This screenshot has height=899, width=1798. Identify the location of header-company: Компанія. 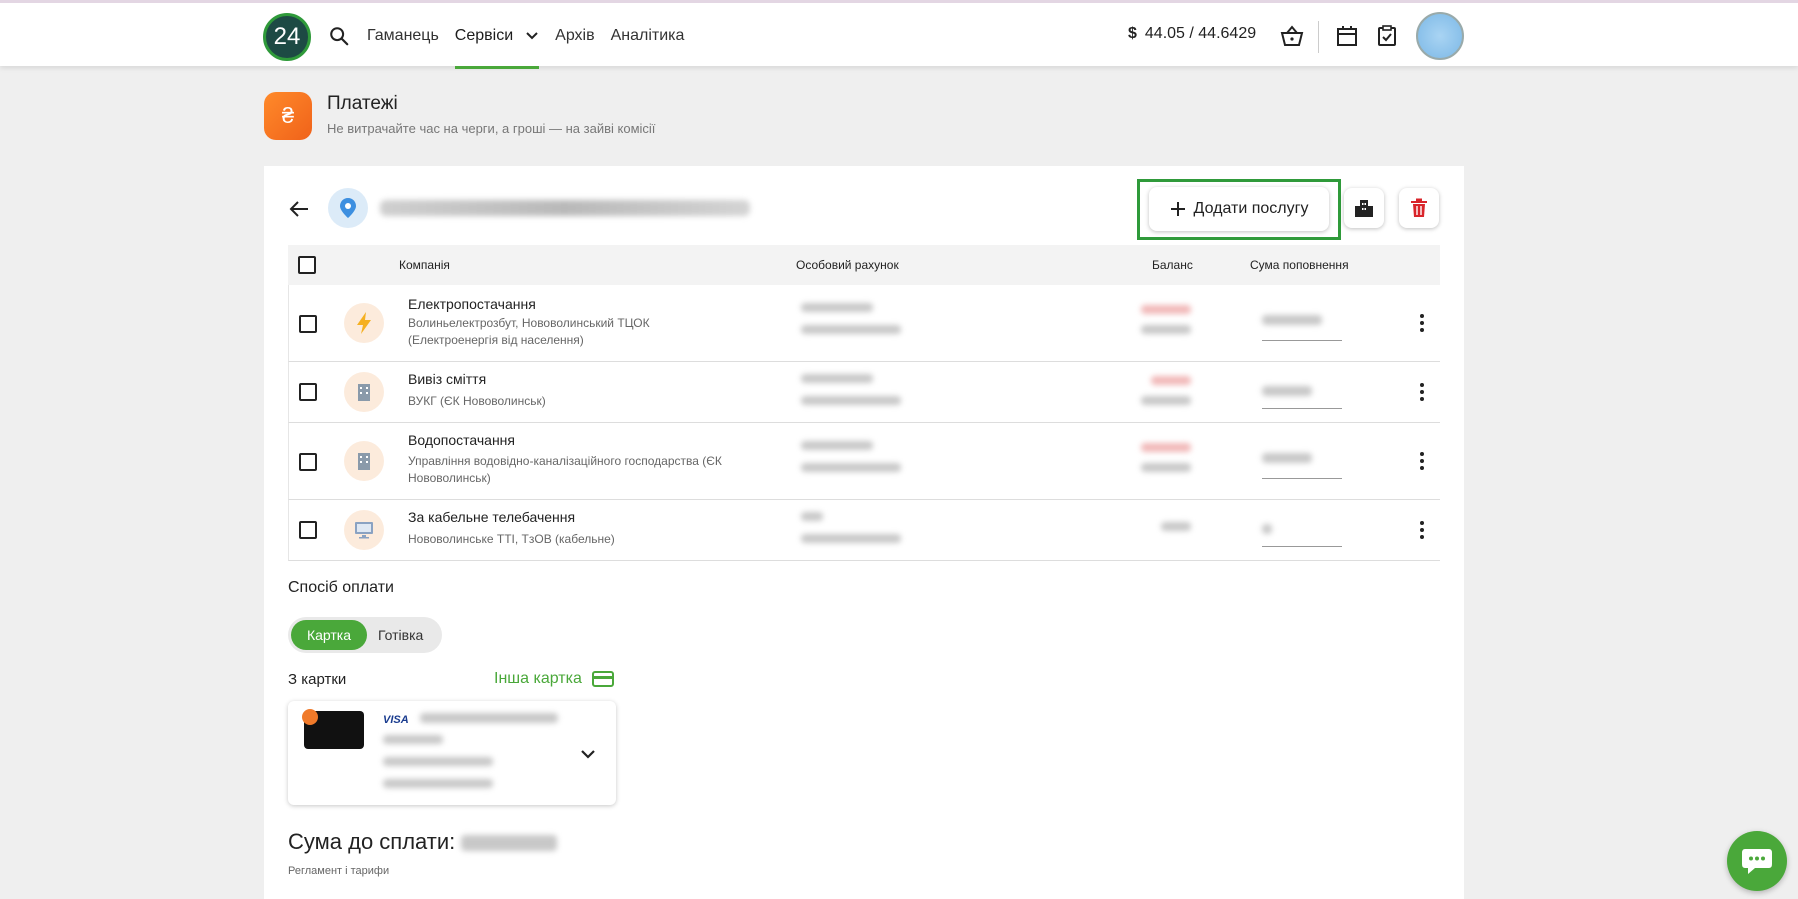
(424, 265).